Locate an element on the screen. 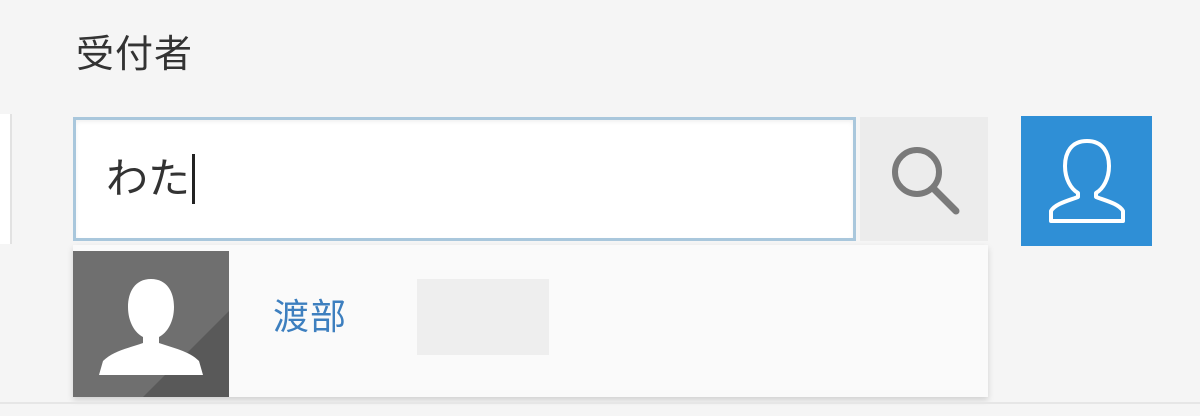 This screenshot has height=416, width=1200. search-input-value: わた is located at coordinates (148, 179).